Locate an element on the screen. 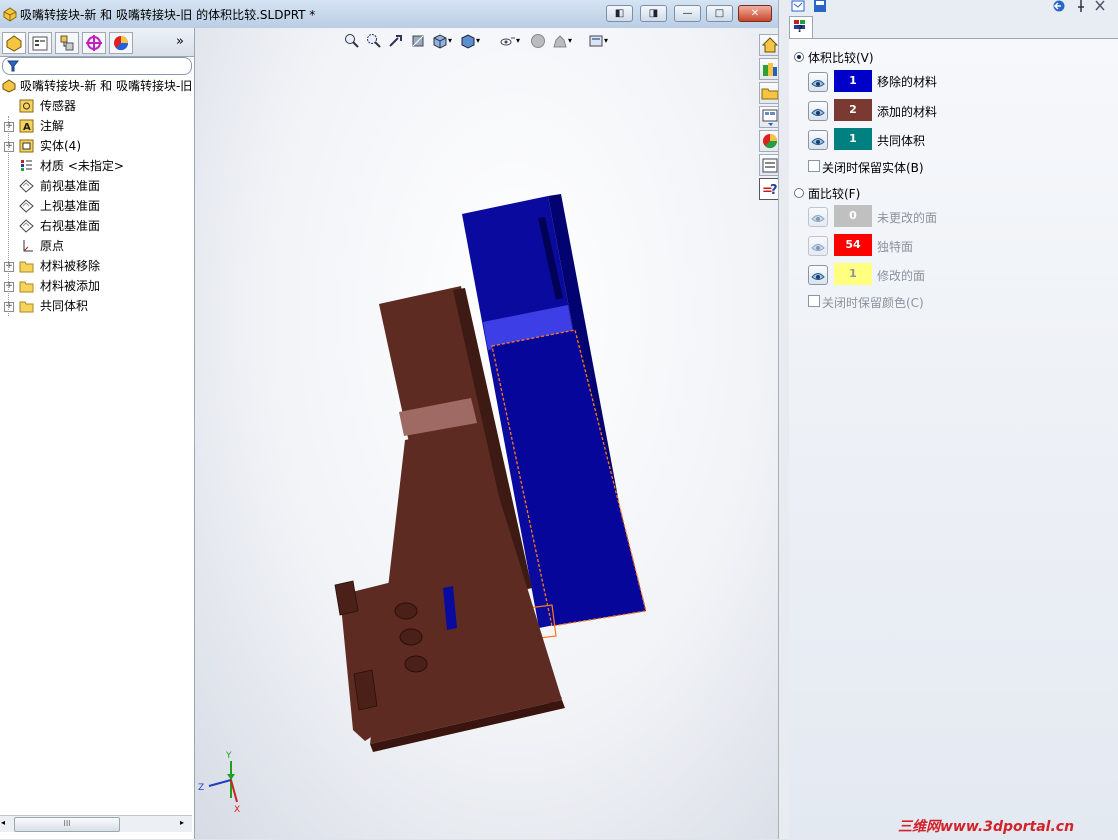 The height and width of the screenshot is (840, 1118). tree-item-label: 实体(4) is located at coordinates (60, 146).